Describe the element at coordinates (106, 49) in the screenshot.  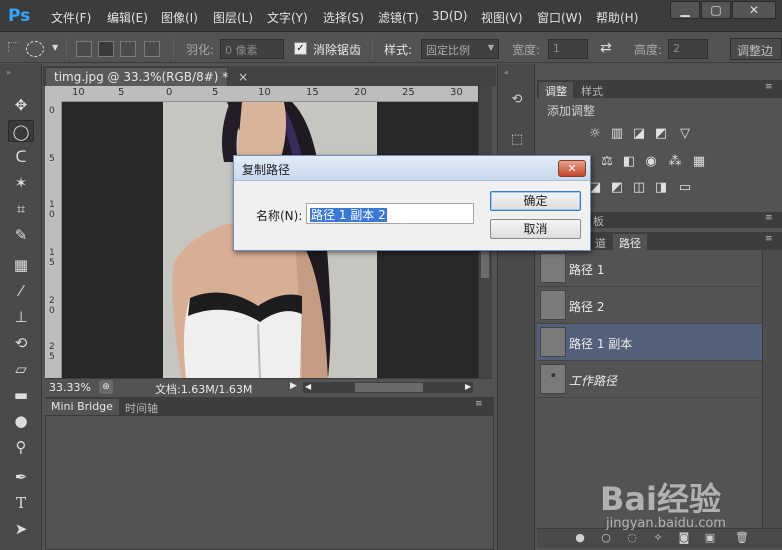
I see `add-to-selection-icon` at that location.